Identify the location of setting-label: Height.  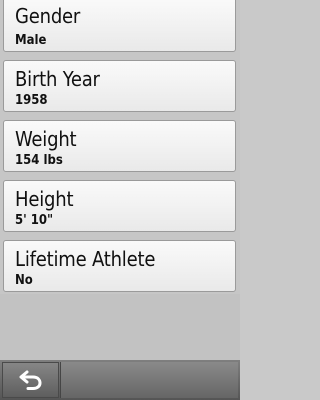
(44, 199).